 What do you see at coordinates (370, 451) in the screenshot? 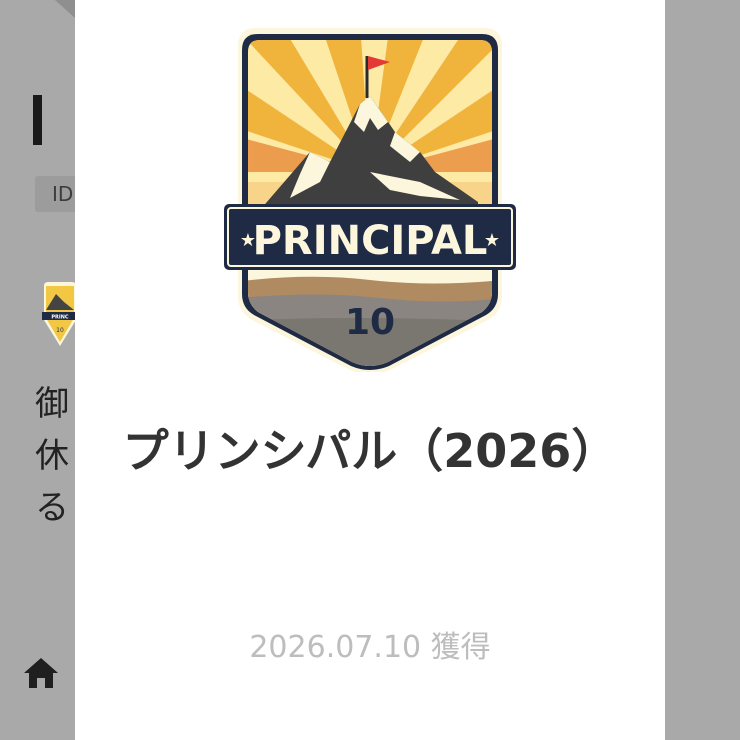
I see `badge-title: プリンシパル（2026）` at bounding box center [370, 451].